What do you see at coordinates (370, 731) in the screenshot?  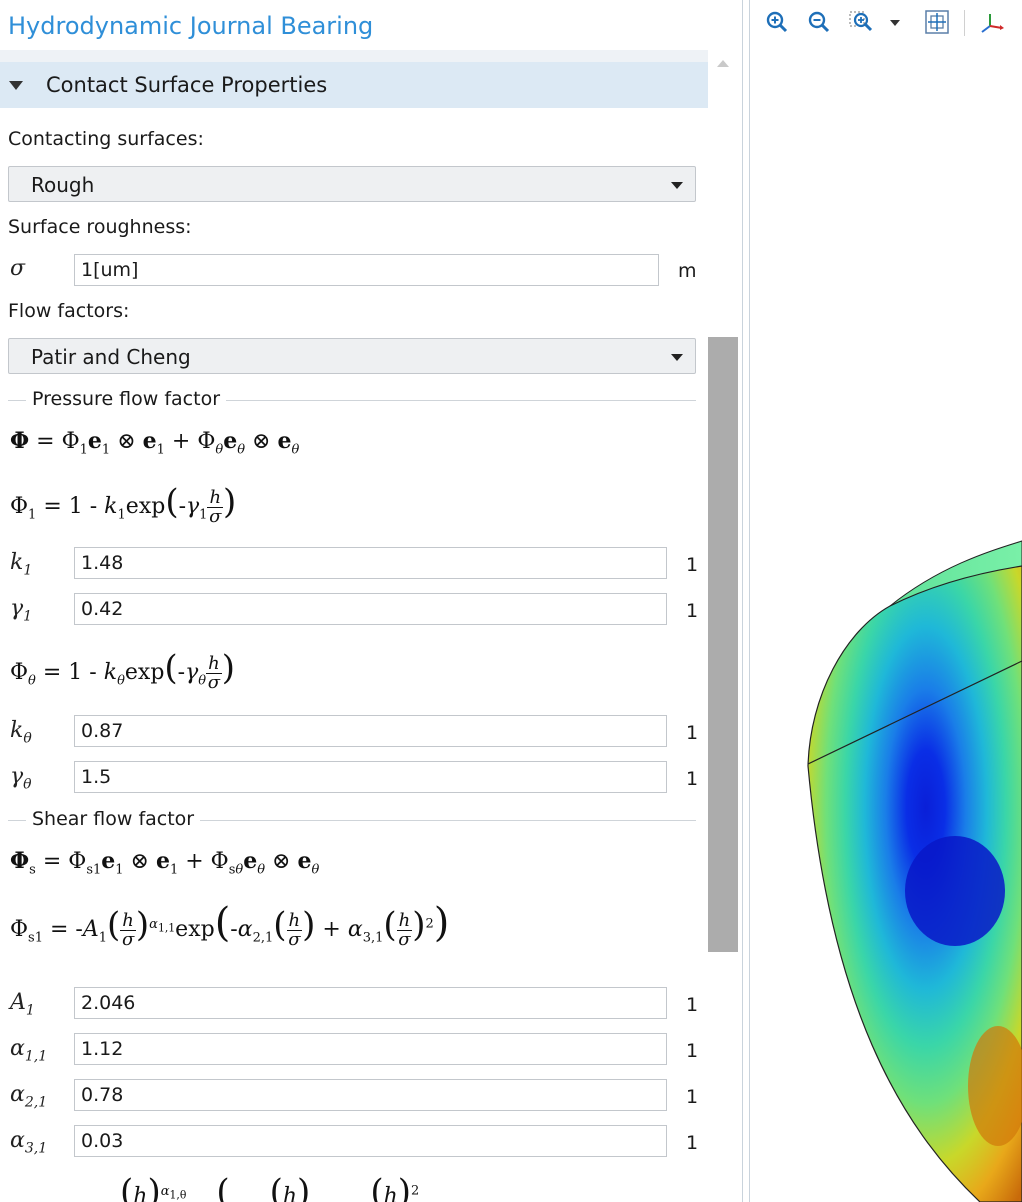 I see `ktheta-input: 0.87` at bounding box center [370, 731].